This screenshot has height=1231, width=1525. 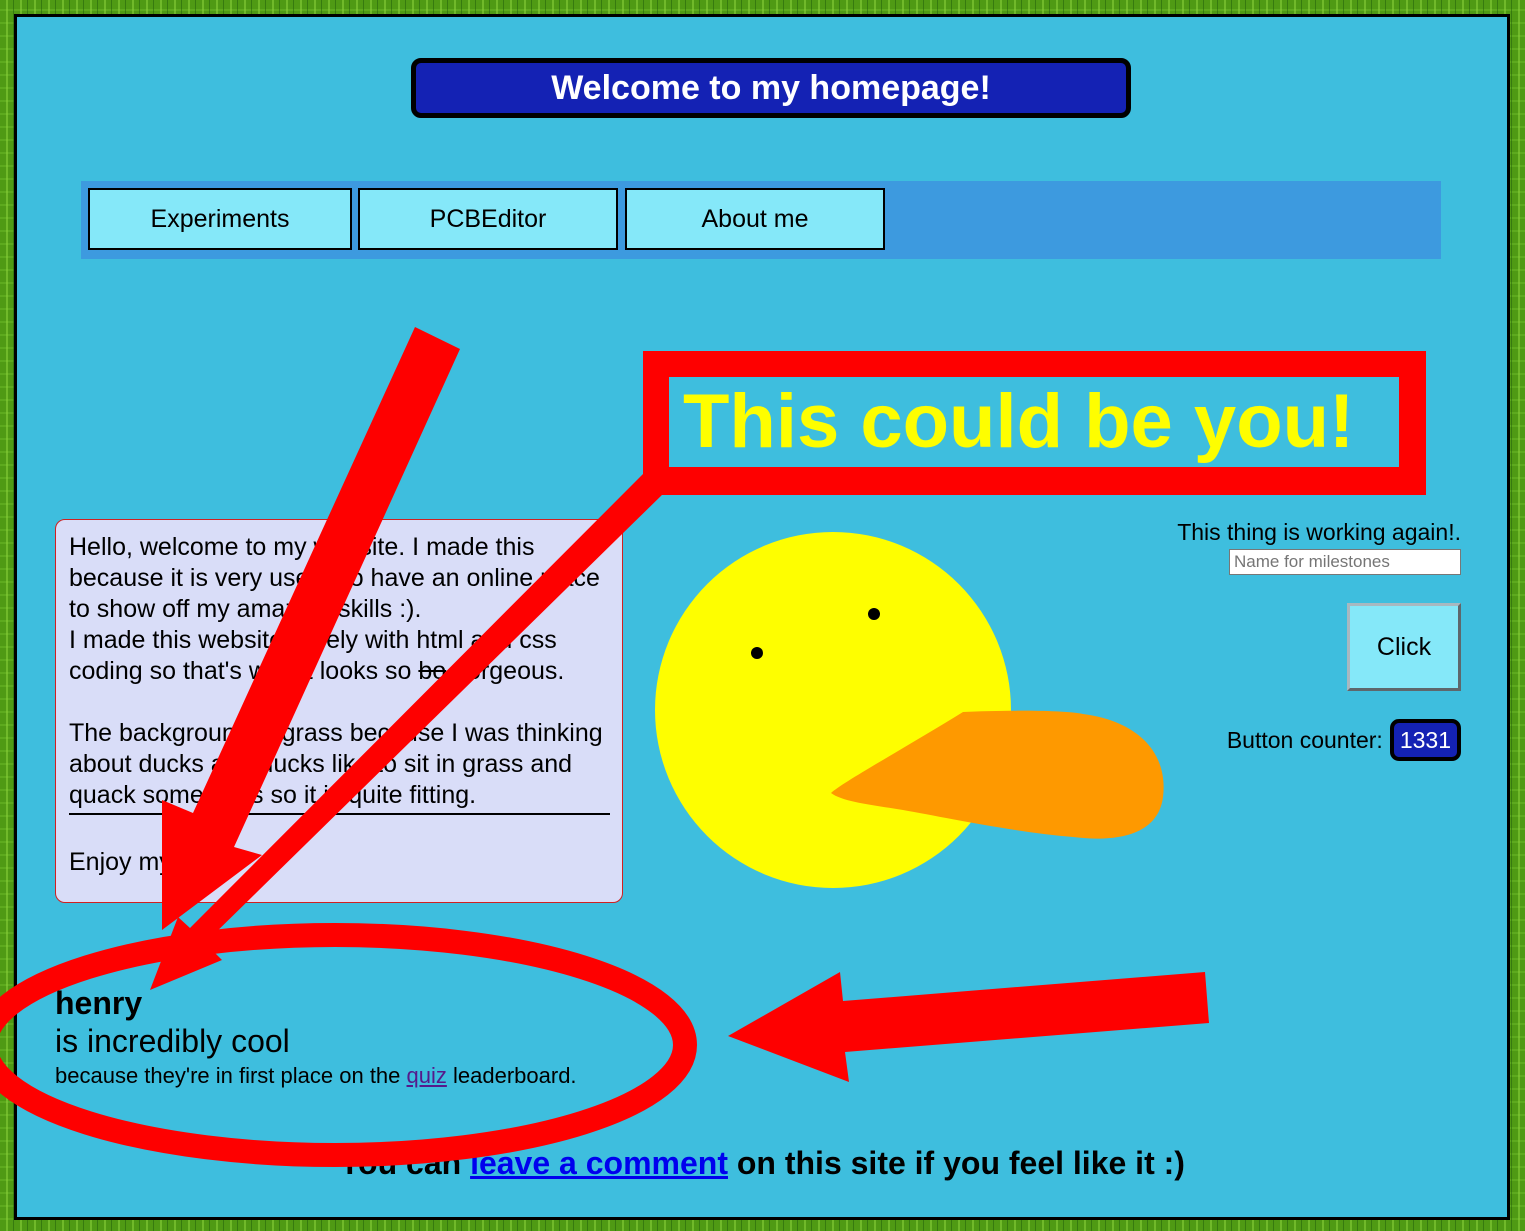 I want to click on nav-bar: Experiments PCBEditor About me, so click(x=761, y=220).